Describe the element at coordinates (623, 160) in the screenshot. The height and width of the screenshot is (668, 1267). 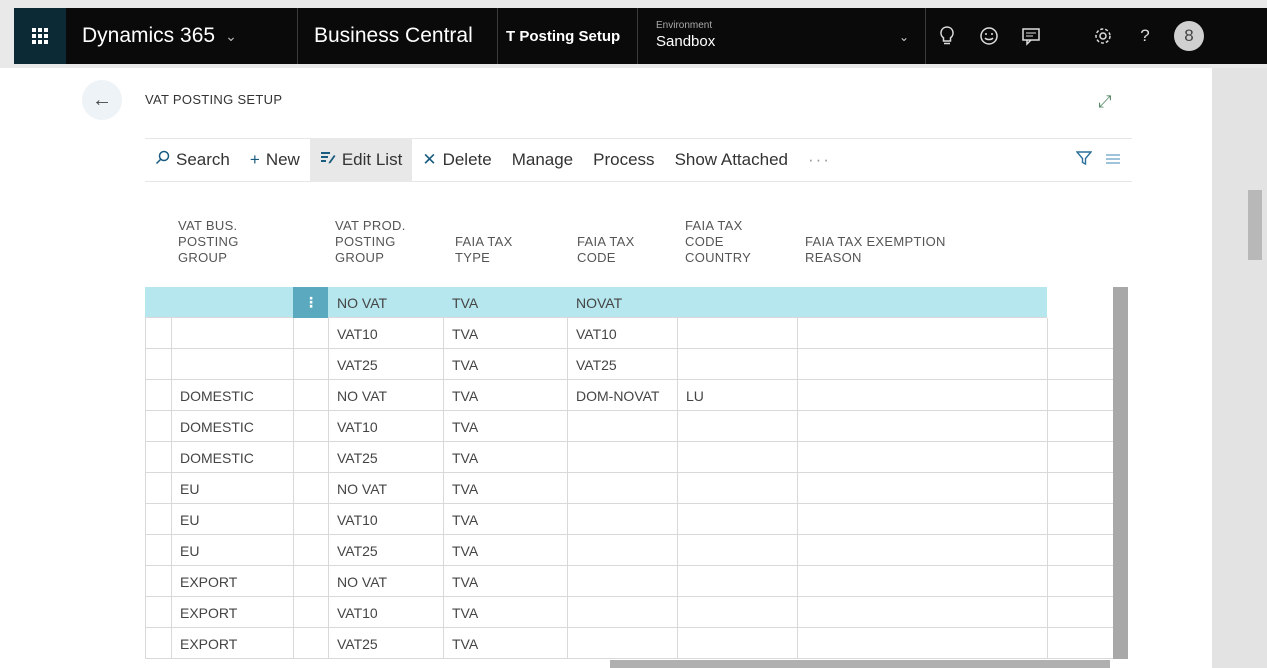
I see `process-menu: Process` at that location.